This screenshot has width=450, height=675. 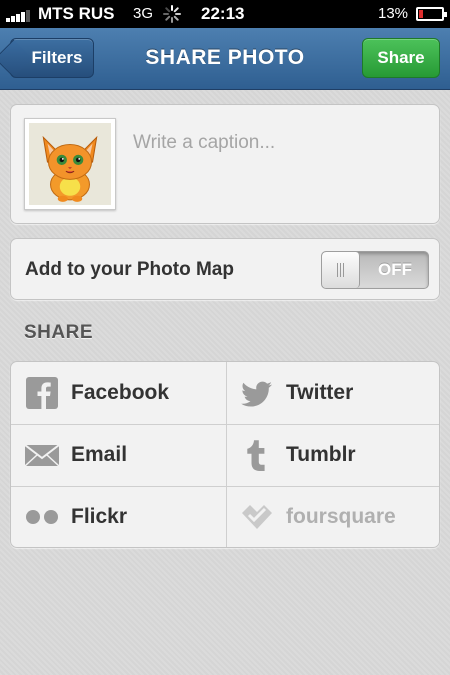 What do you see at coordinates (76, 13) in the screenshot?
I see `carrier-name: MTS RUS` at bounding box center [76, 13].